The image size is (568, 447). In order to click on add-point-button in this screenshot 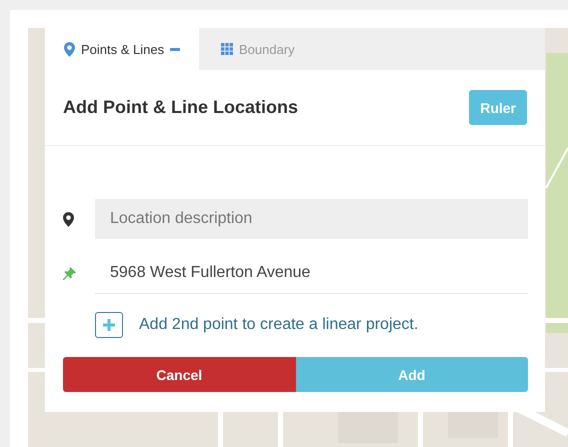, I will do `click(109, 325)`.